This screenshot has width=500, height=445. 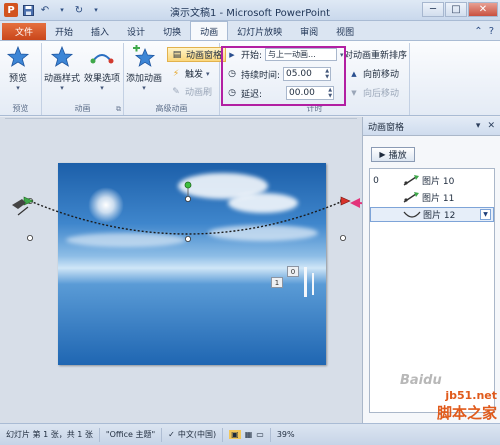 What do you see at coordinates (23, 211) in the screenshot?
I see `motion-object-icon` at bounding box center [23, 211].